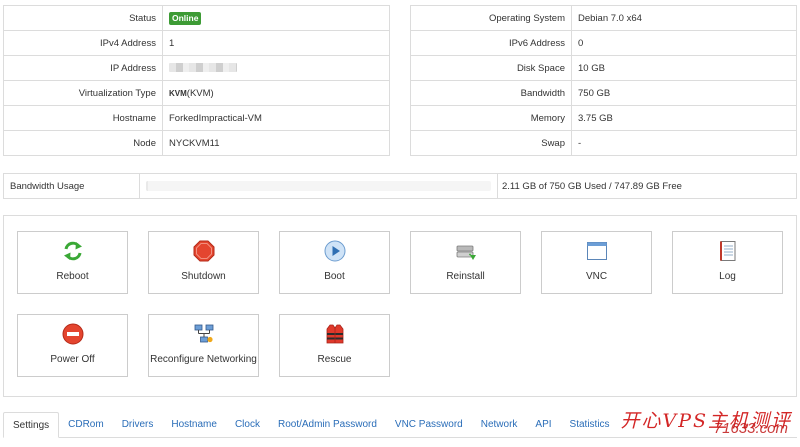 This screenshot has width=800, height=447. I want to click on hostname-row: Hostname ForkedImpractical-VM, so click(196, 118).